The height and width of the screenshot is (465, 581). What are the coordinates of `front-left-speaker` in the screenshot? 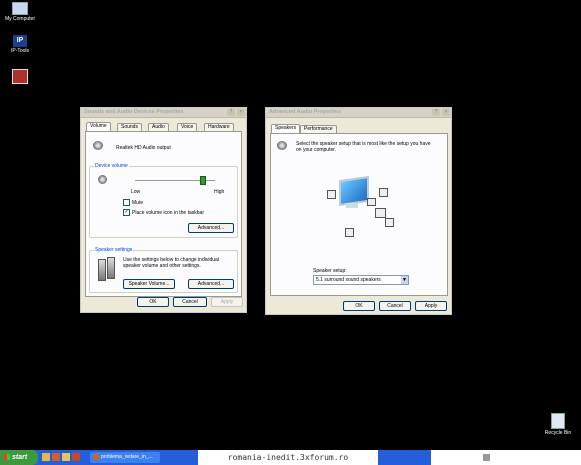 It's located at (331, 194).